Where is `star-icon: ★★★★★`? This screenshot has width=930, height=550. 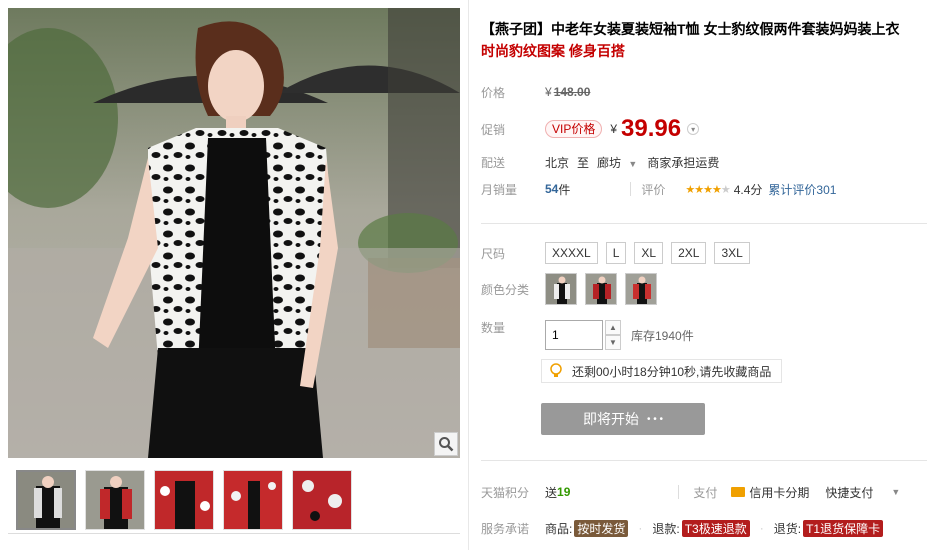 star-icon: ★★★★★ is located at coordinates (707, 189).